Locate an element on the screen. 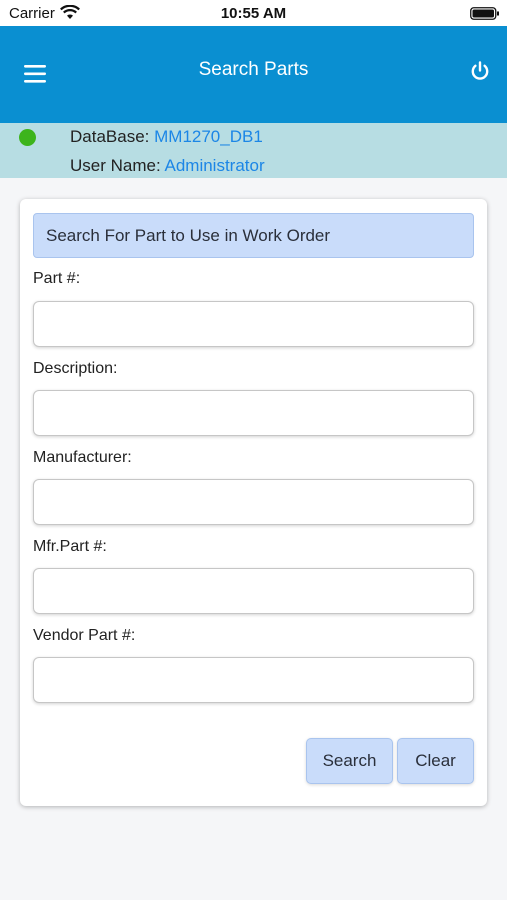 This screenshot has height=900, width=507. manufacturer-input is located at coordinates (253, 502).